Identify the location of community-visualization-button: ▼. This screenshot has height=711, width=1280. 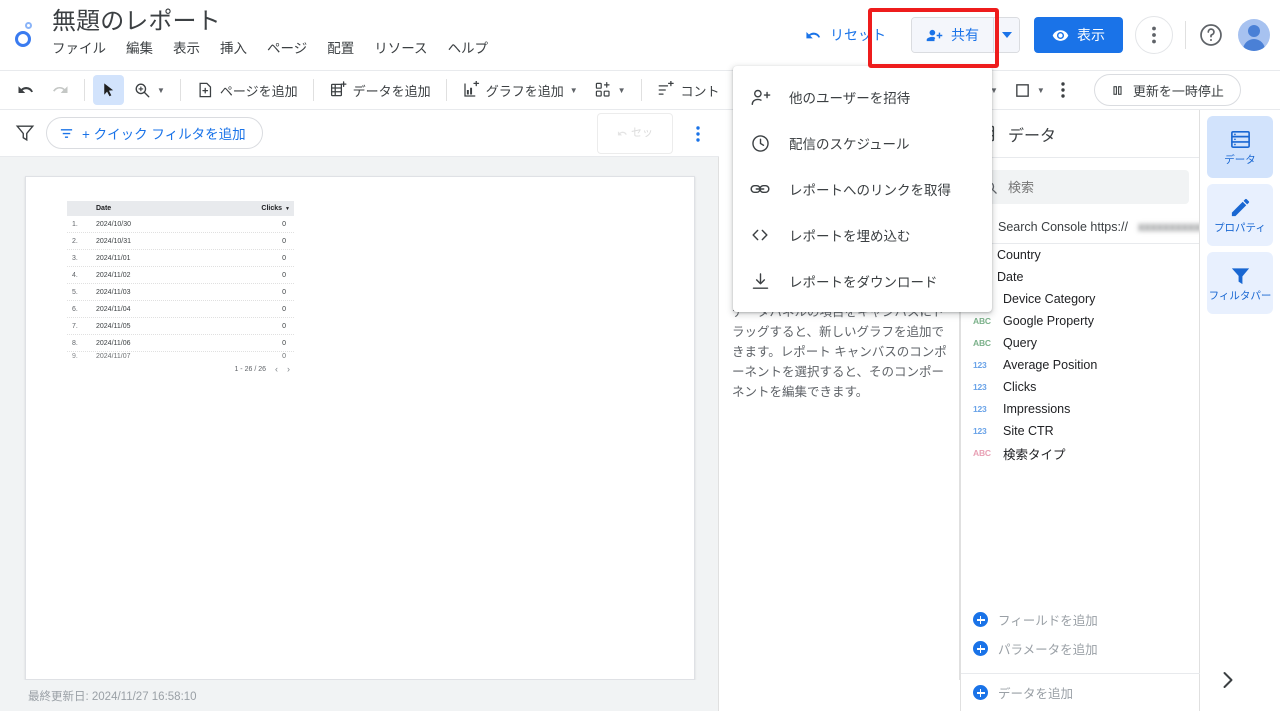
(610, 90).